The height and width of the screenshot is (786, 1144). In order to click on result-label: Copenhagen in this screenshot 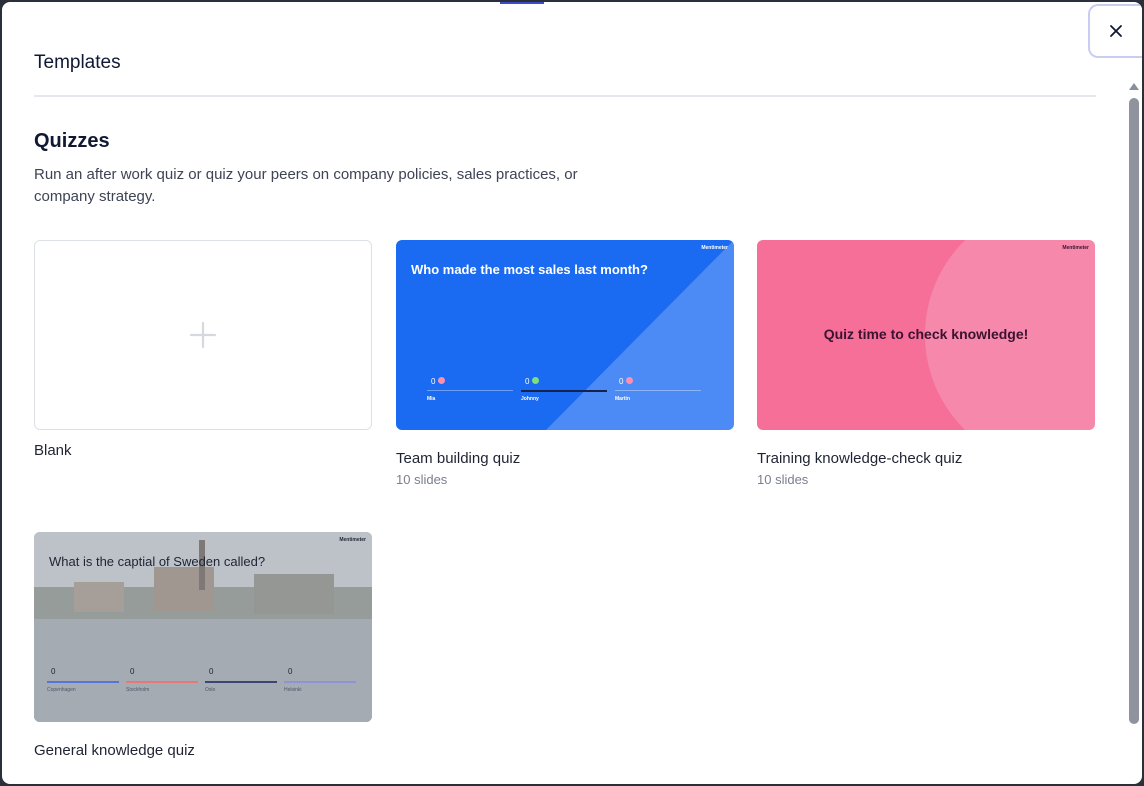, I will do `click(61, 690)`.